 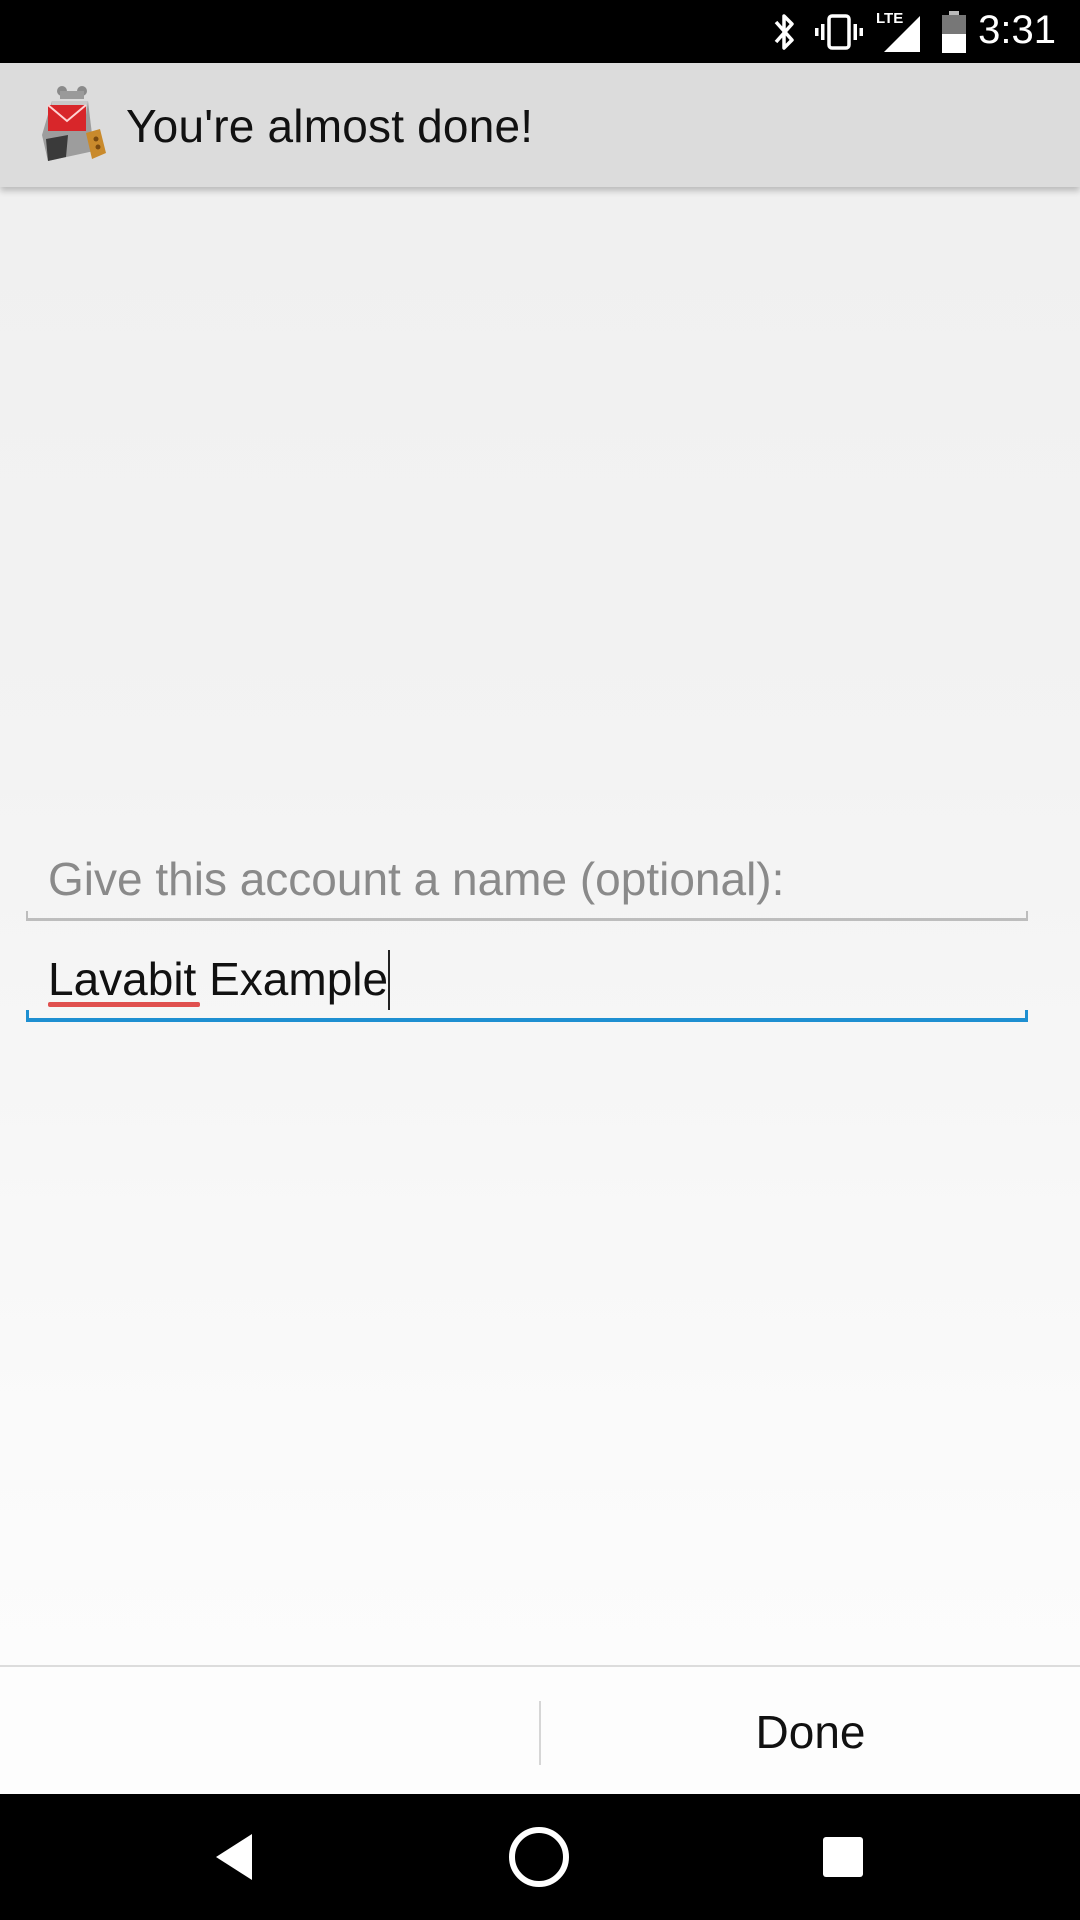 What do you see at coordinates (1027, 916) in the screenshot?
I see `field-edge-right` at bounding box center [1027, 916].